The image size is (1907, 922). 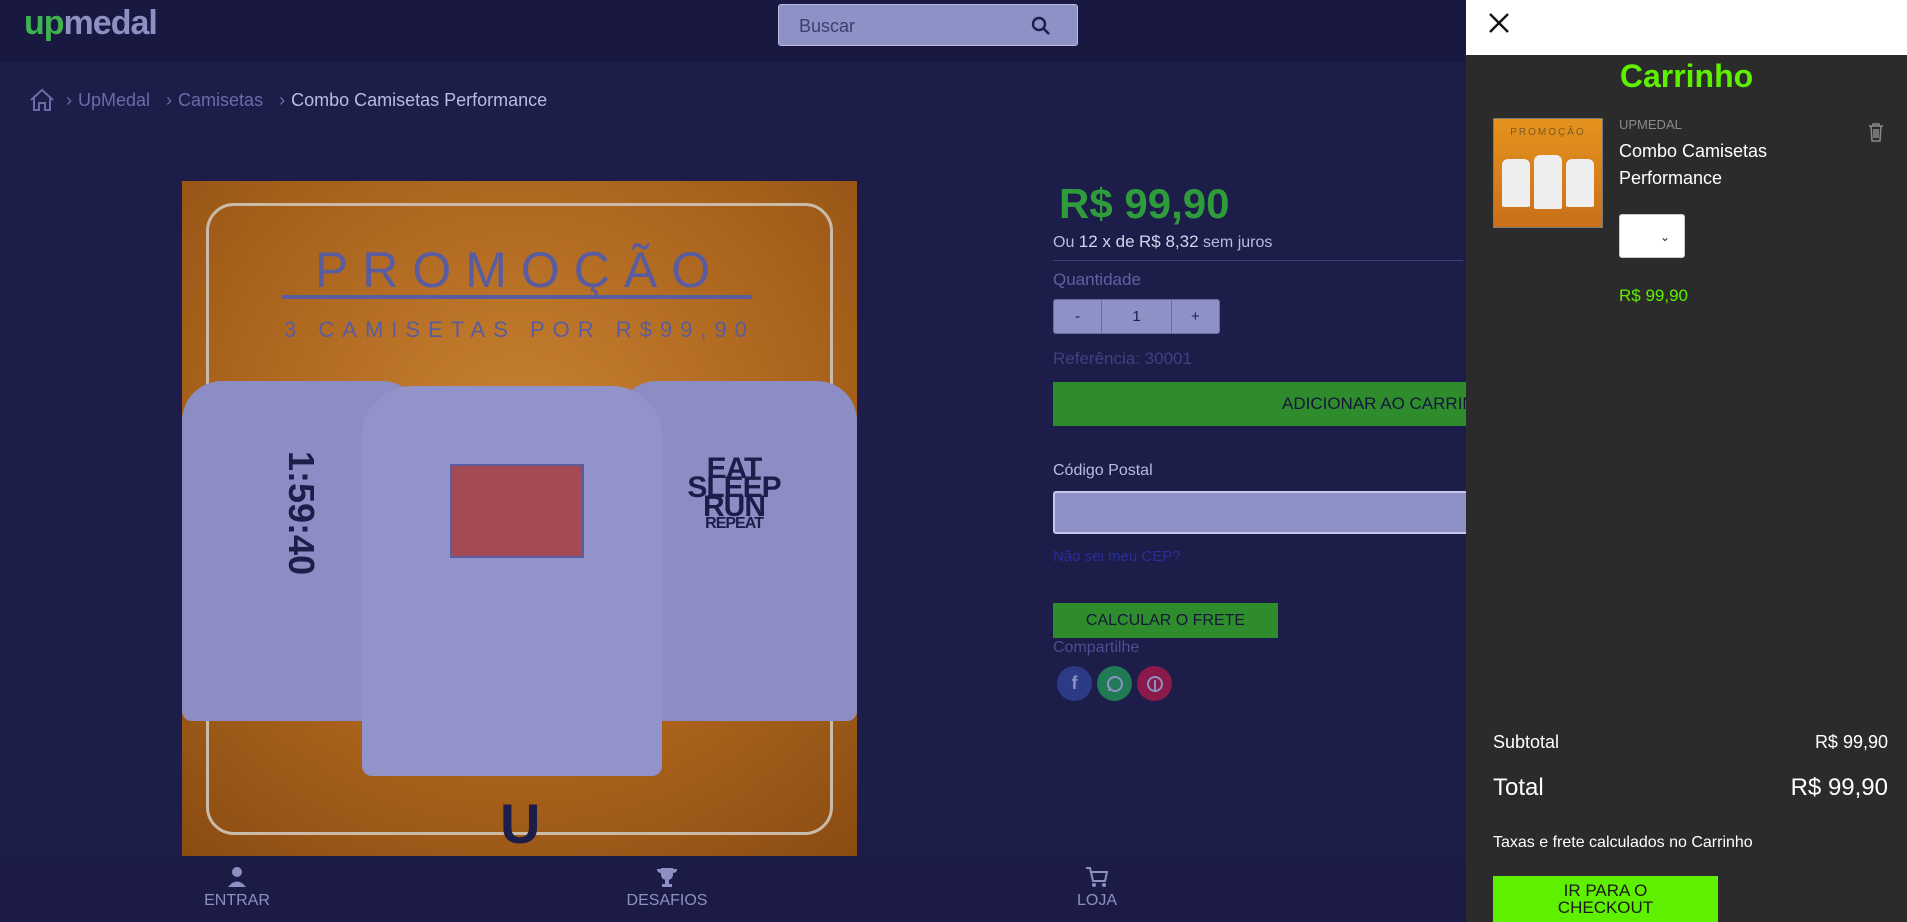 I want to click on quantity-stepper: - 1 +, so click(x=1136, y=316).